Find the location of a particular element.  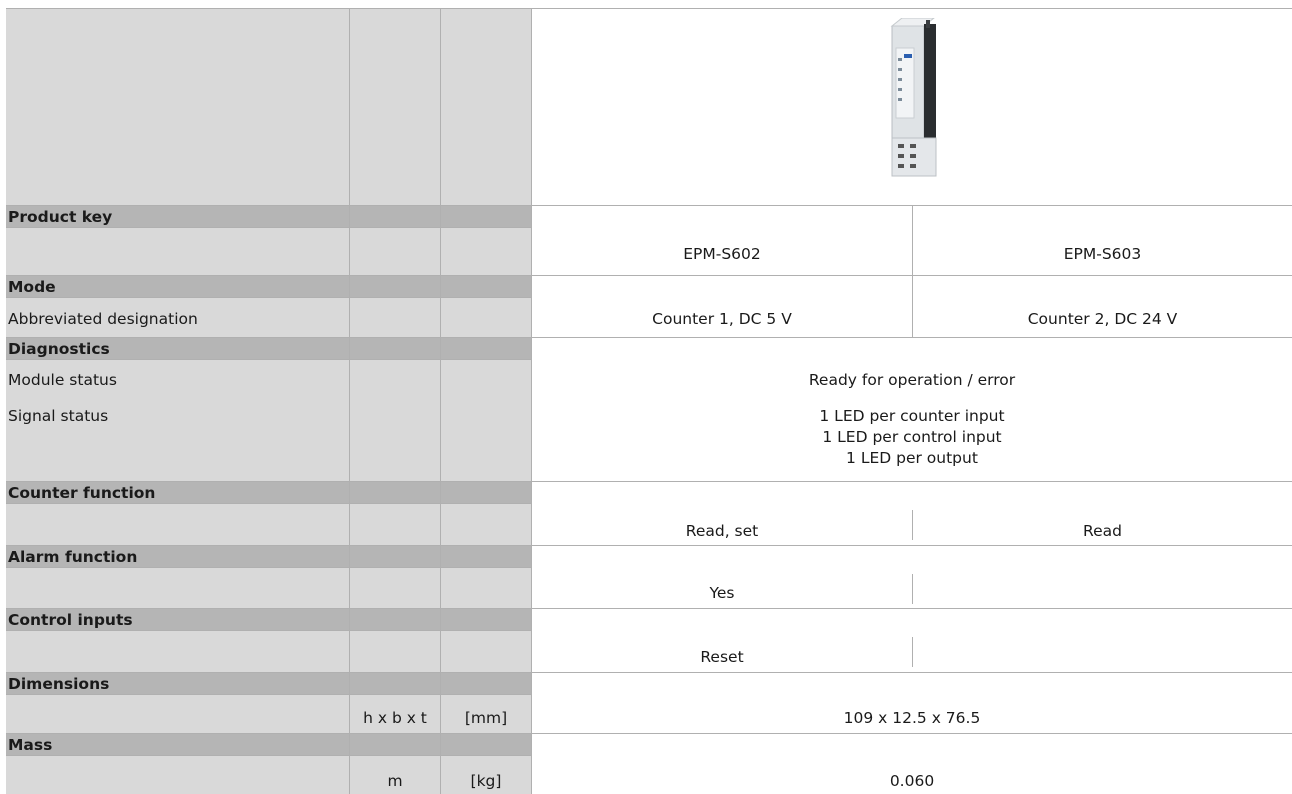

abbrev-designation-label: Abbreviated designation is located at coordinates (103, 319).